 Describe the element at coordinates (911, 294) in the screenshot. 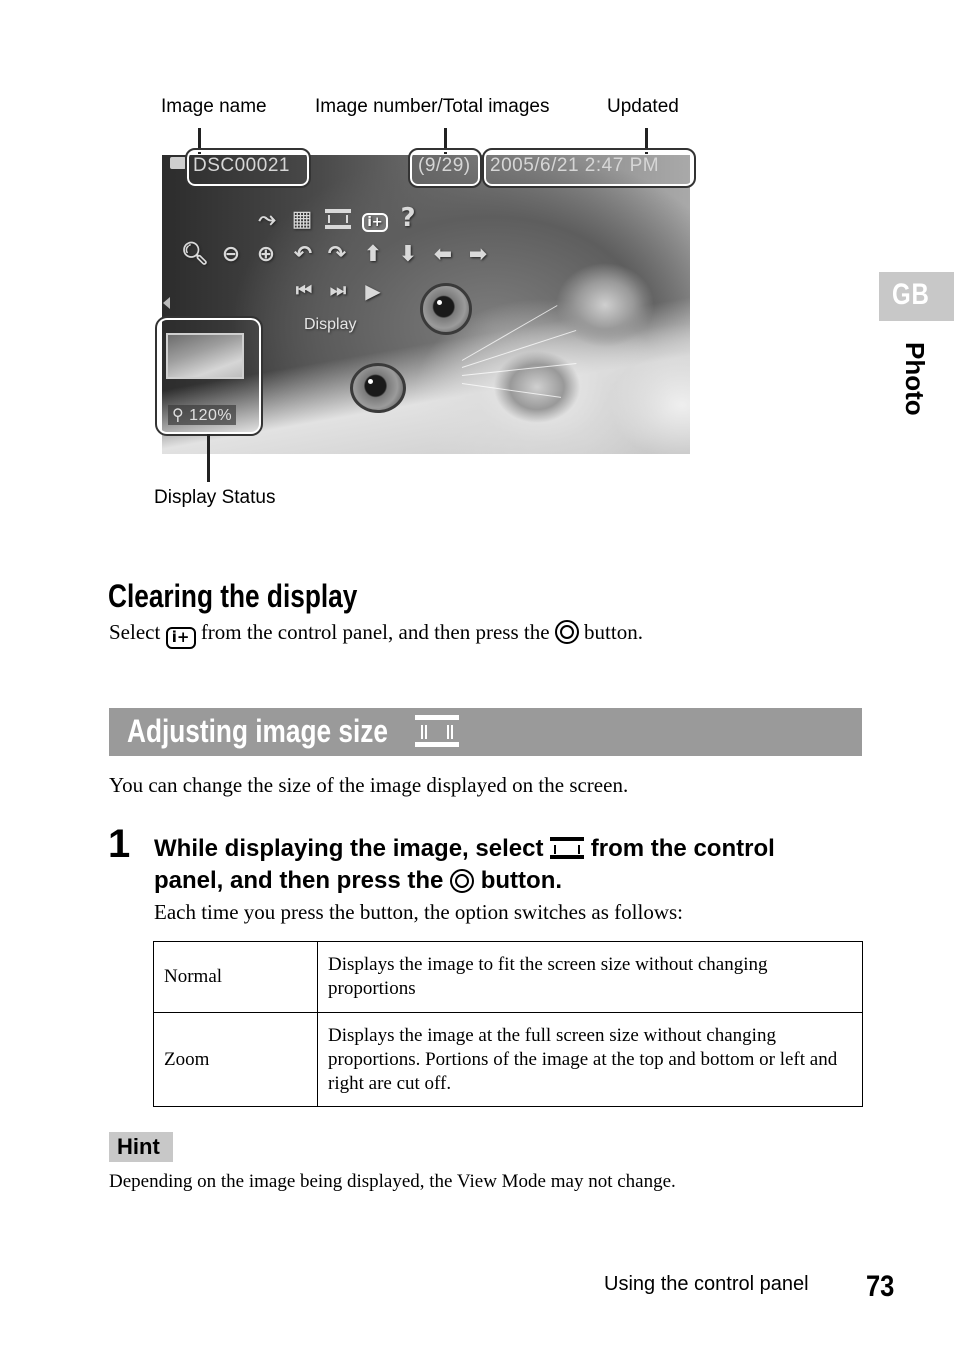

I see `region-tab-label: GB` at that location.